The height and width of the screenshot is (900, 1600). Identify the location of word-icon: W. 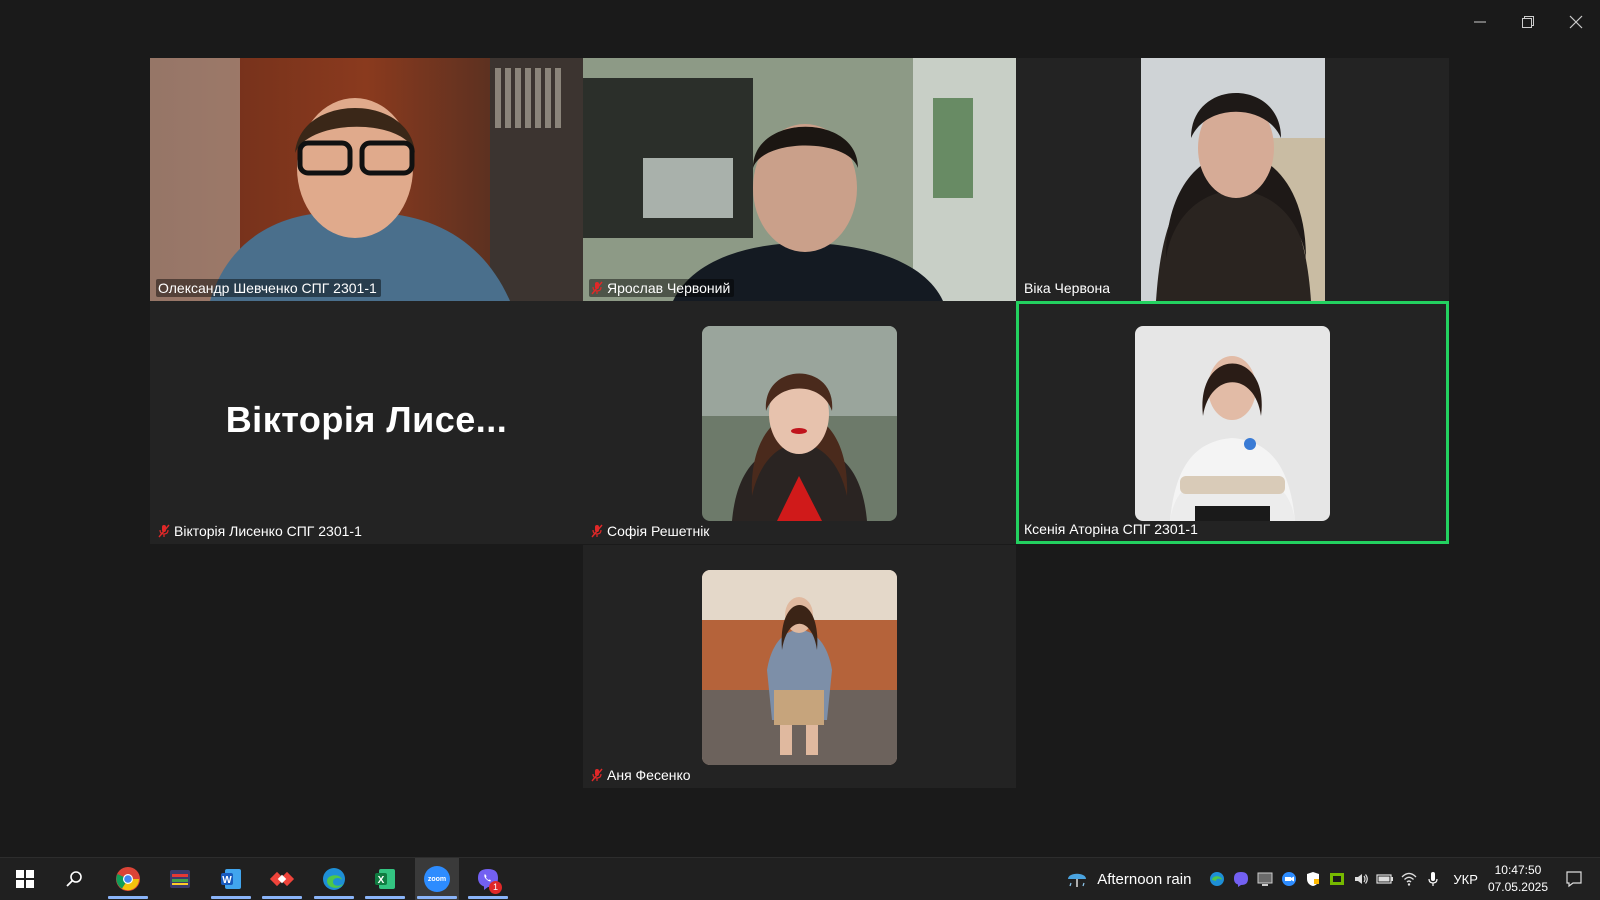
(231, 879).